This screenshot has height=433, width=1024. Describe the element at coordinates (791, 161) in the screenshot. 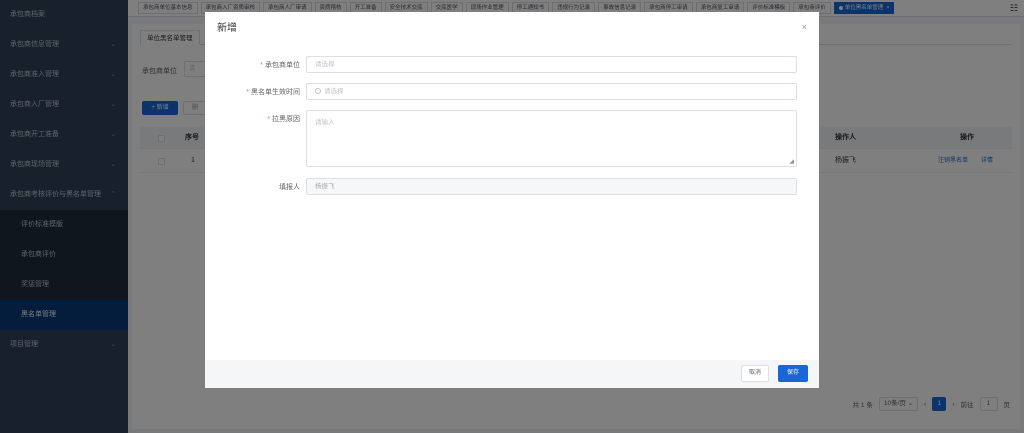

I see `resize-handle-icon: ◢` at that location.